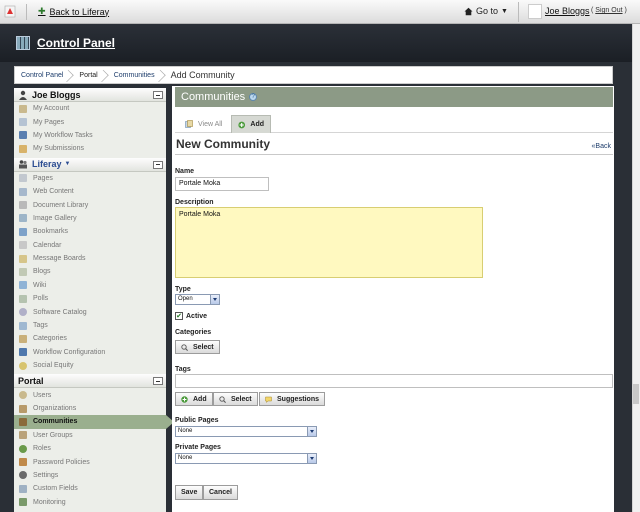 This screenshot has height=512, width=640. What do you see at coordinates (311, 458) in the screenshot?
I see `chevron-down-icon` at bounding box center [311, 458].